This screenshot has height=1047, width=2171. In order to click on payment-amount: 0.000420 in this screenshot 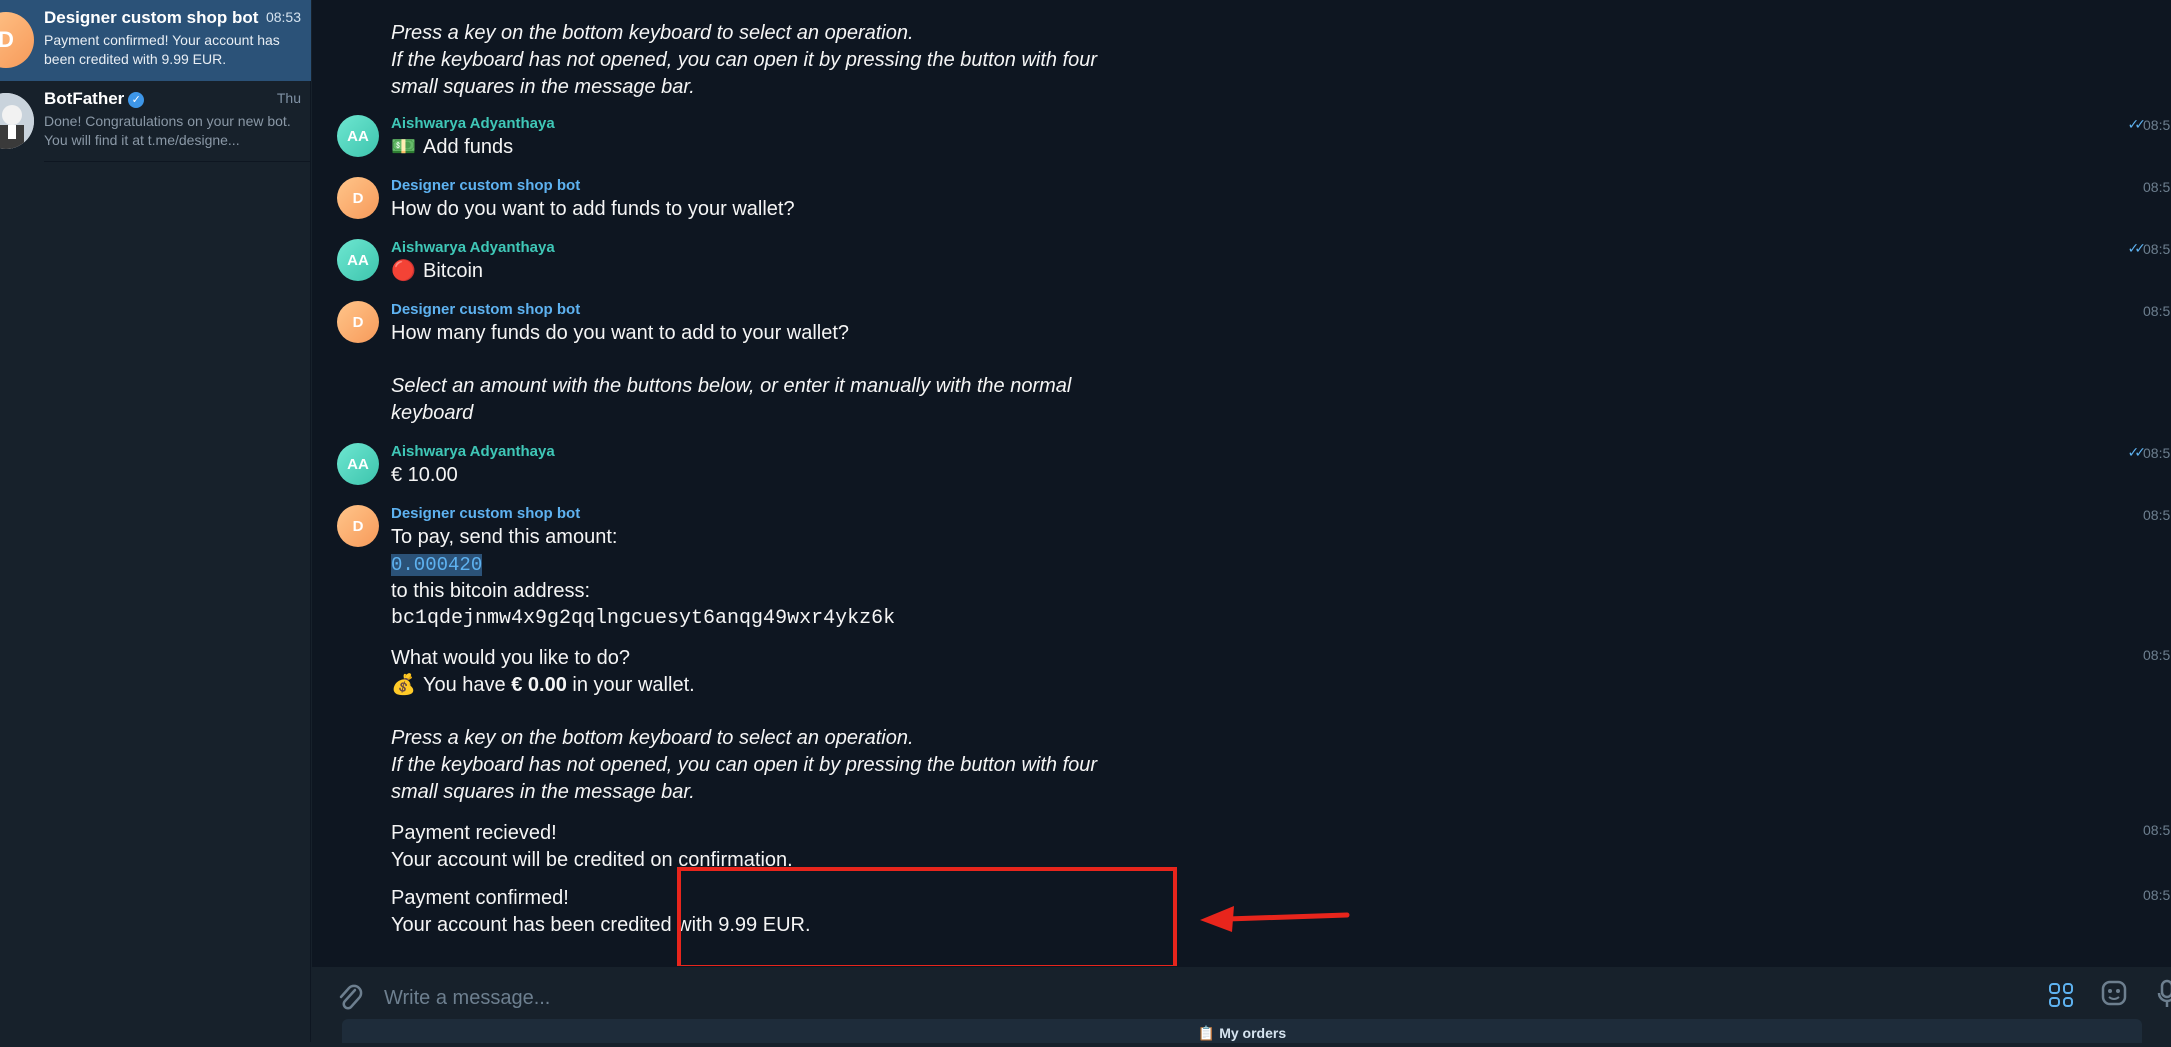, I will do `click(437, 565)`.